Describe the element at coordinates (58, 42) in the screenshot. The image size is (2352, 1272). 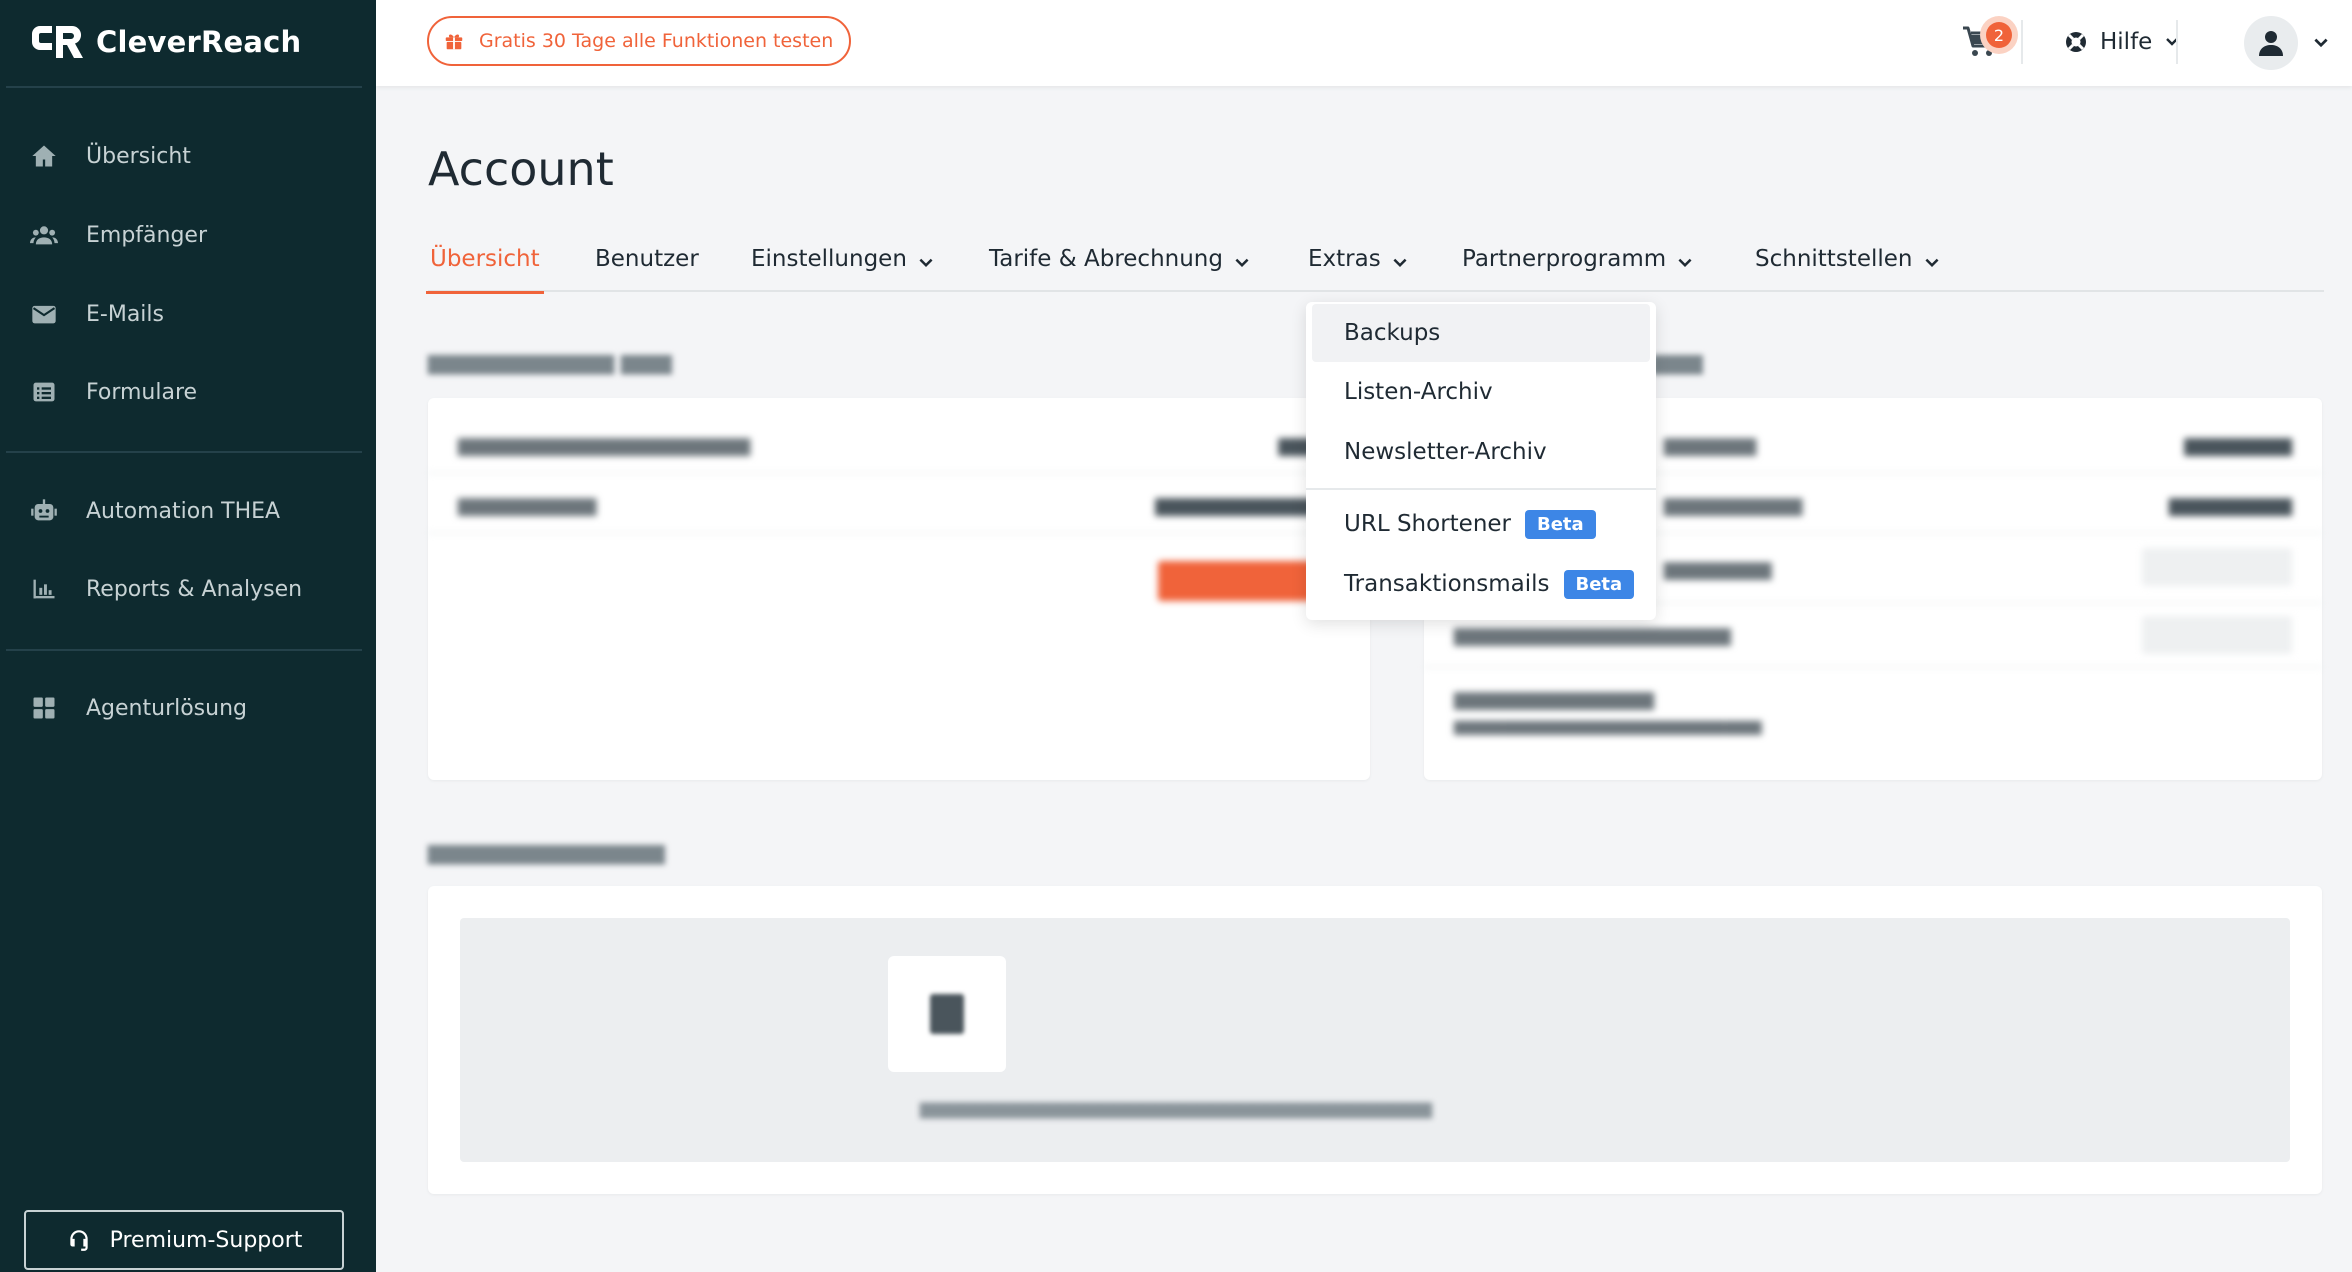
I see `cleverreach-logo-icon` at that location.